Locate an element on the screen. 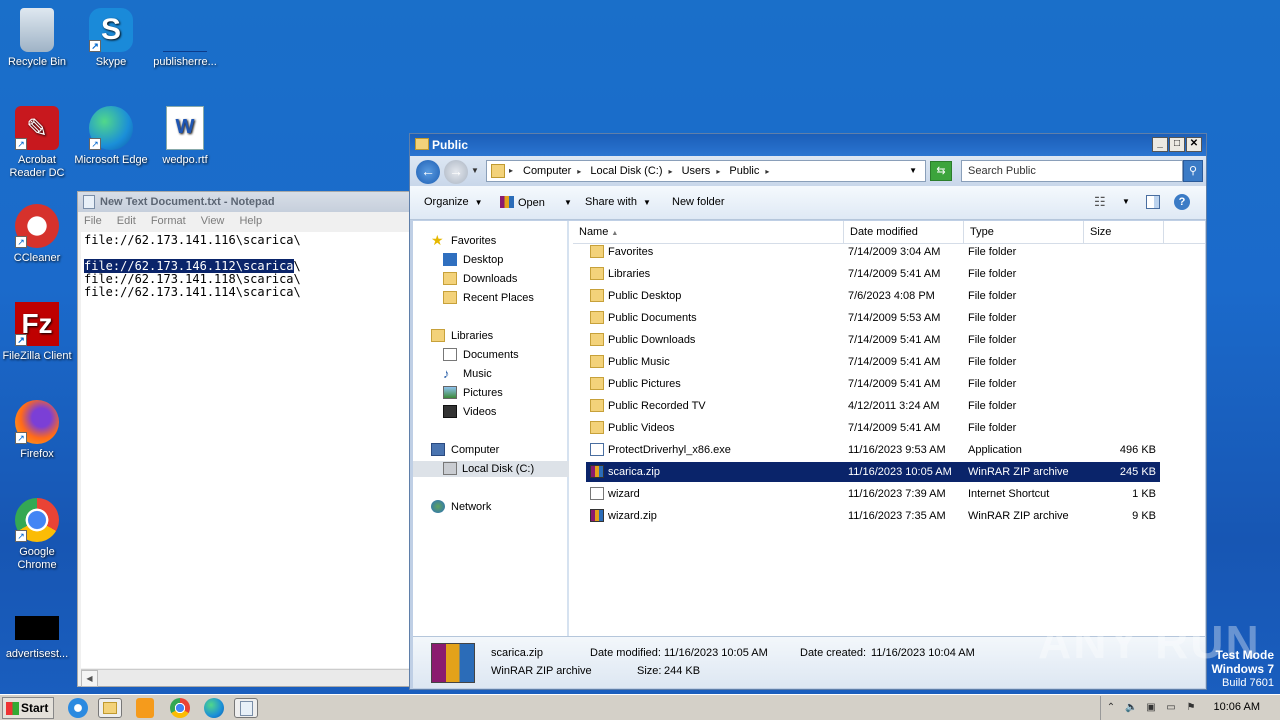 This screenshot has width=1280, height=720. nav-libraries: Libraries is located at coordinates (462, 336).